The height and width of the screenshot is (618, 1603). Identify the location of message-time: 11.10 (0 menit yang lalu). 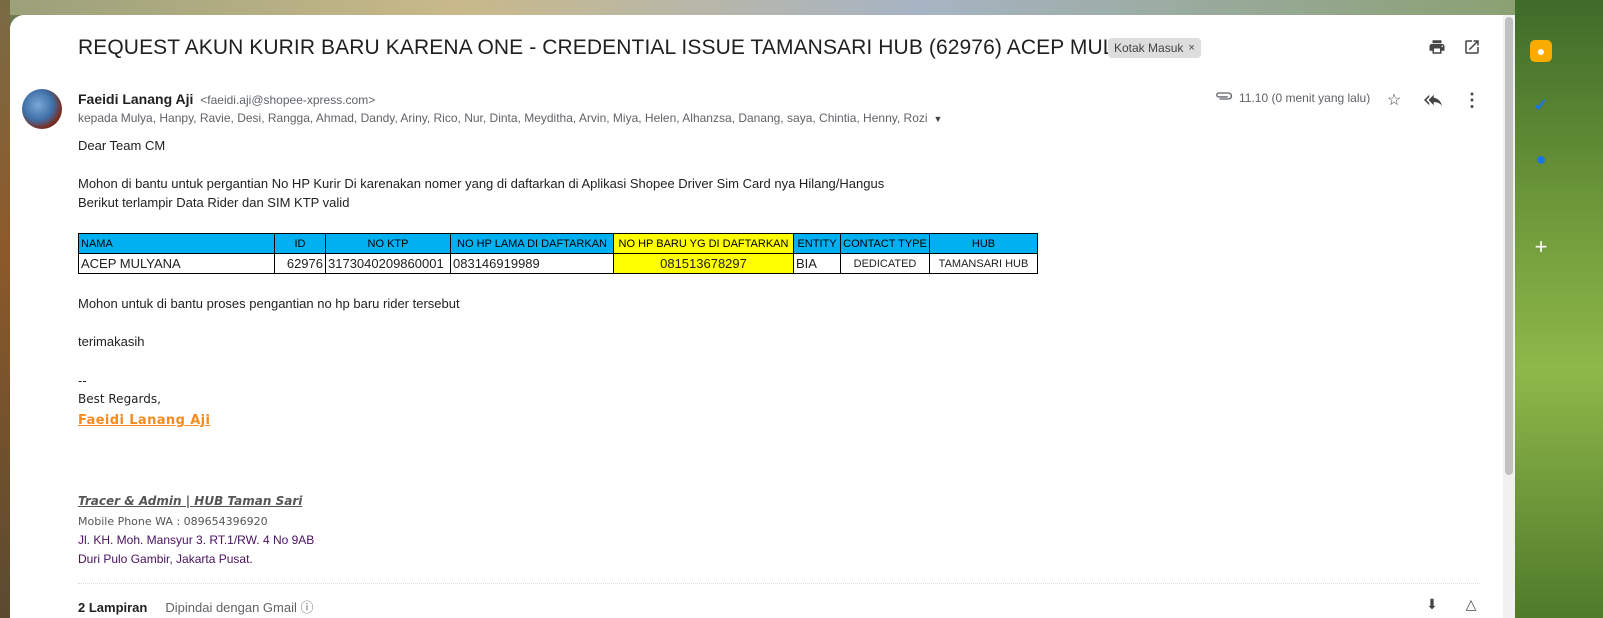
(1305, 97).